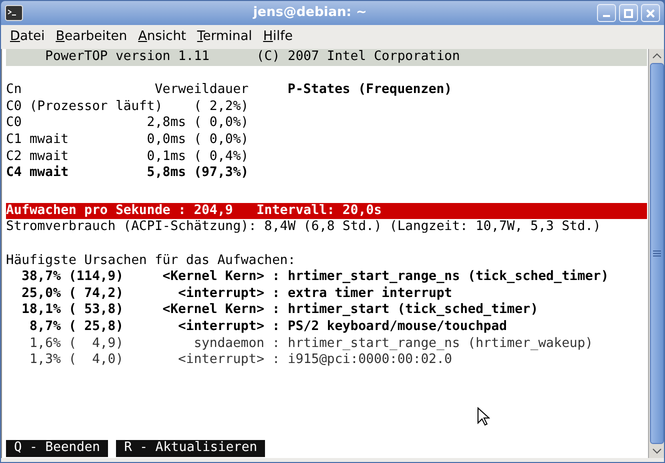 This screenshot has height=463, width=665. What do you see at coordinates (128, 140) in the screenshot?
I see `cstate-row-text: C1 mwait 0,0ms ( 0,0%)` at bounding box center [128, 140].